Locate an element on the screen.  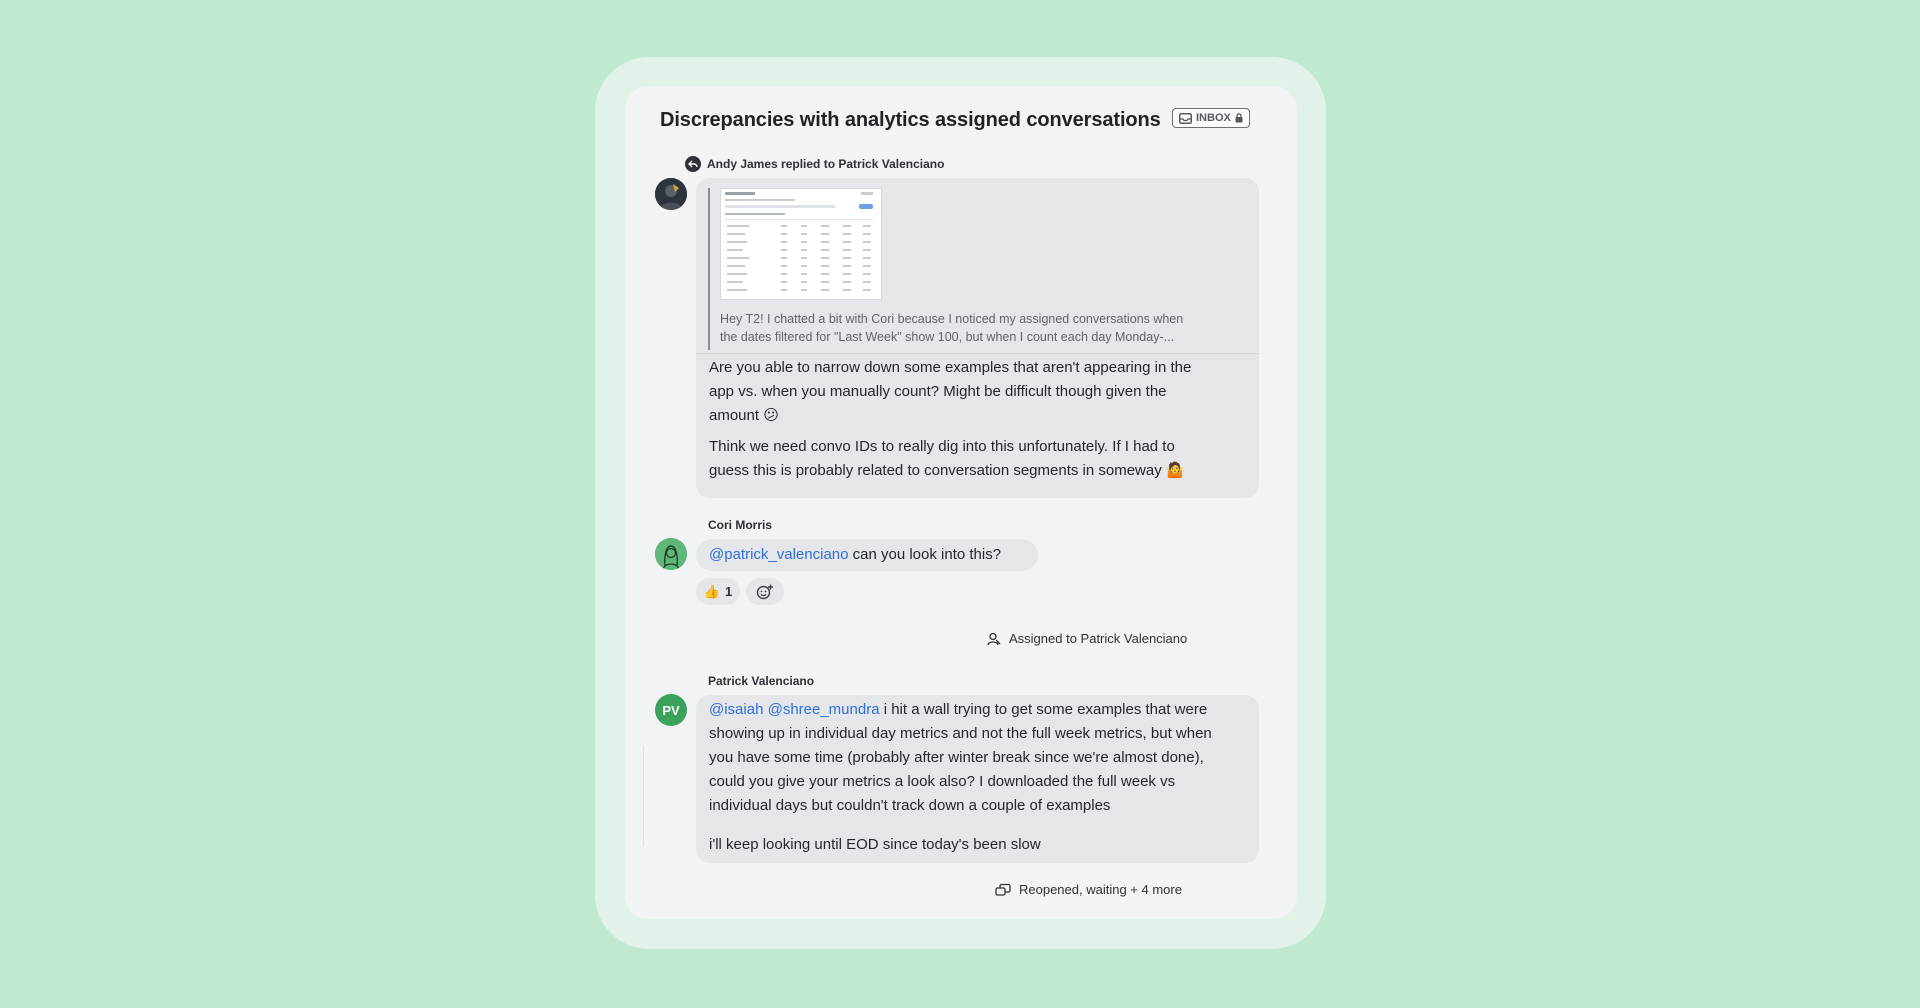
status-change-icon is located at coordinates (1003, 889).